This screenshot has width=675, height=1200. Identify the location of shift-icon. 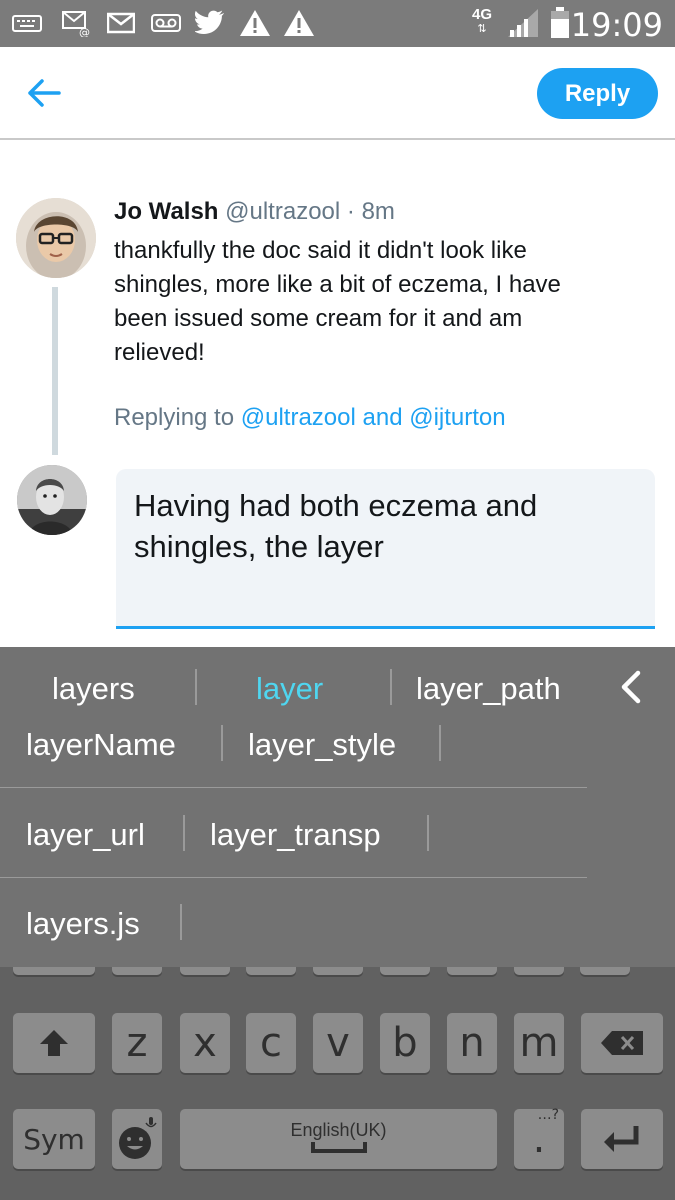
(54, 1043).